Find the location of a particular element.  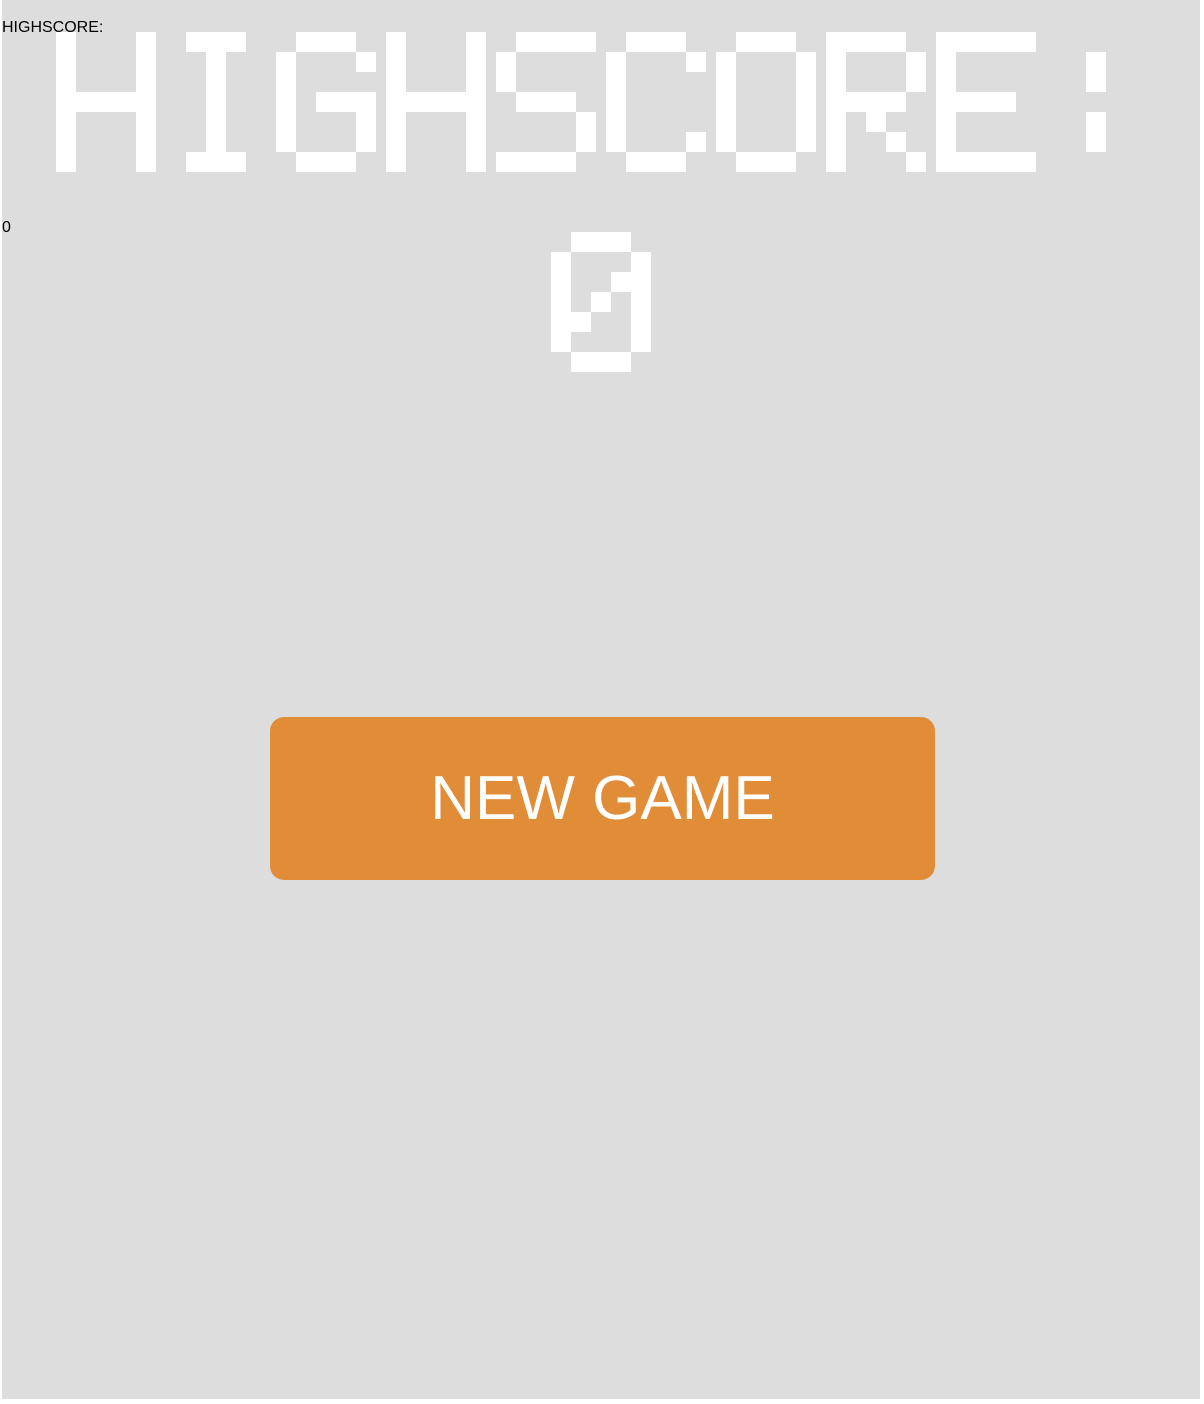

new-game-button: NEW GAME is located at coordinates (602, 798).